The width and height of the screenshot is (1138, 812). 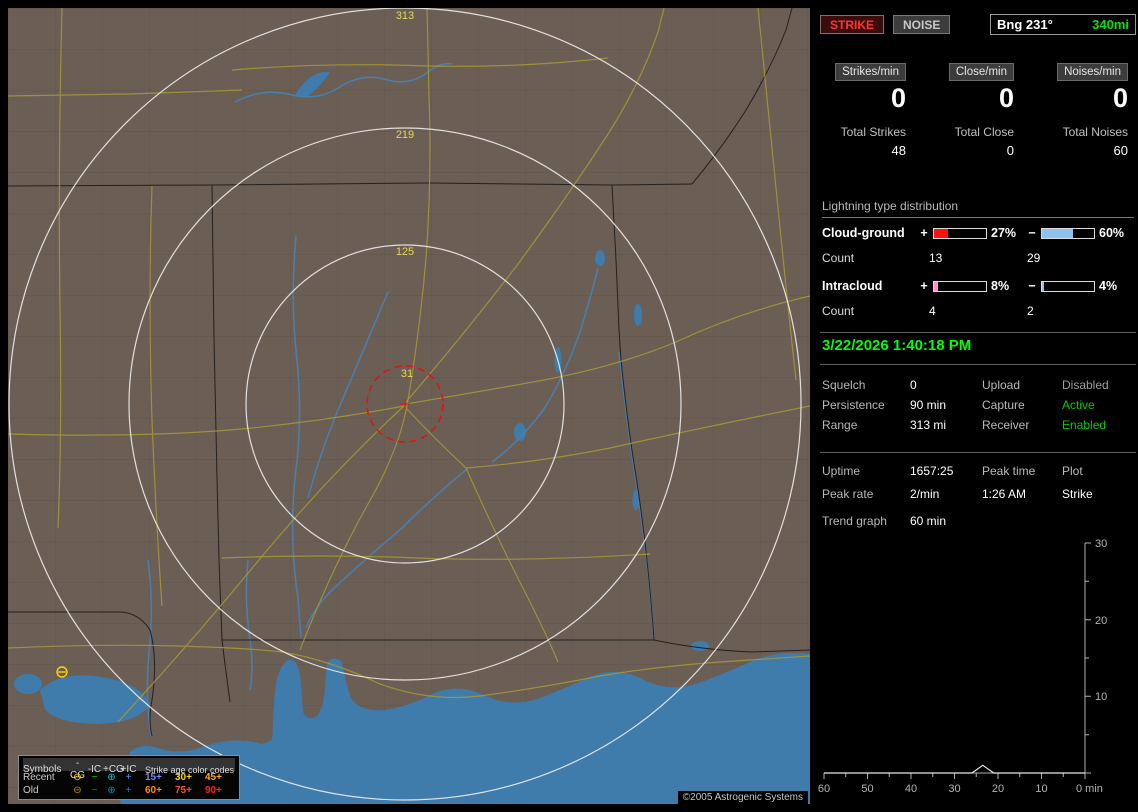 I want to click on uptime-label: Uptime, so click(x=841, y=471).